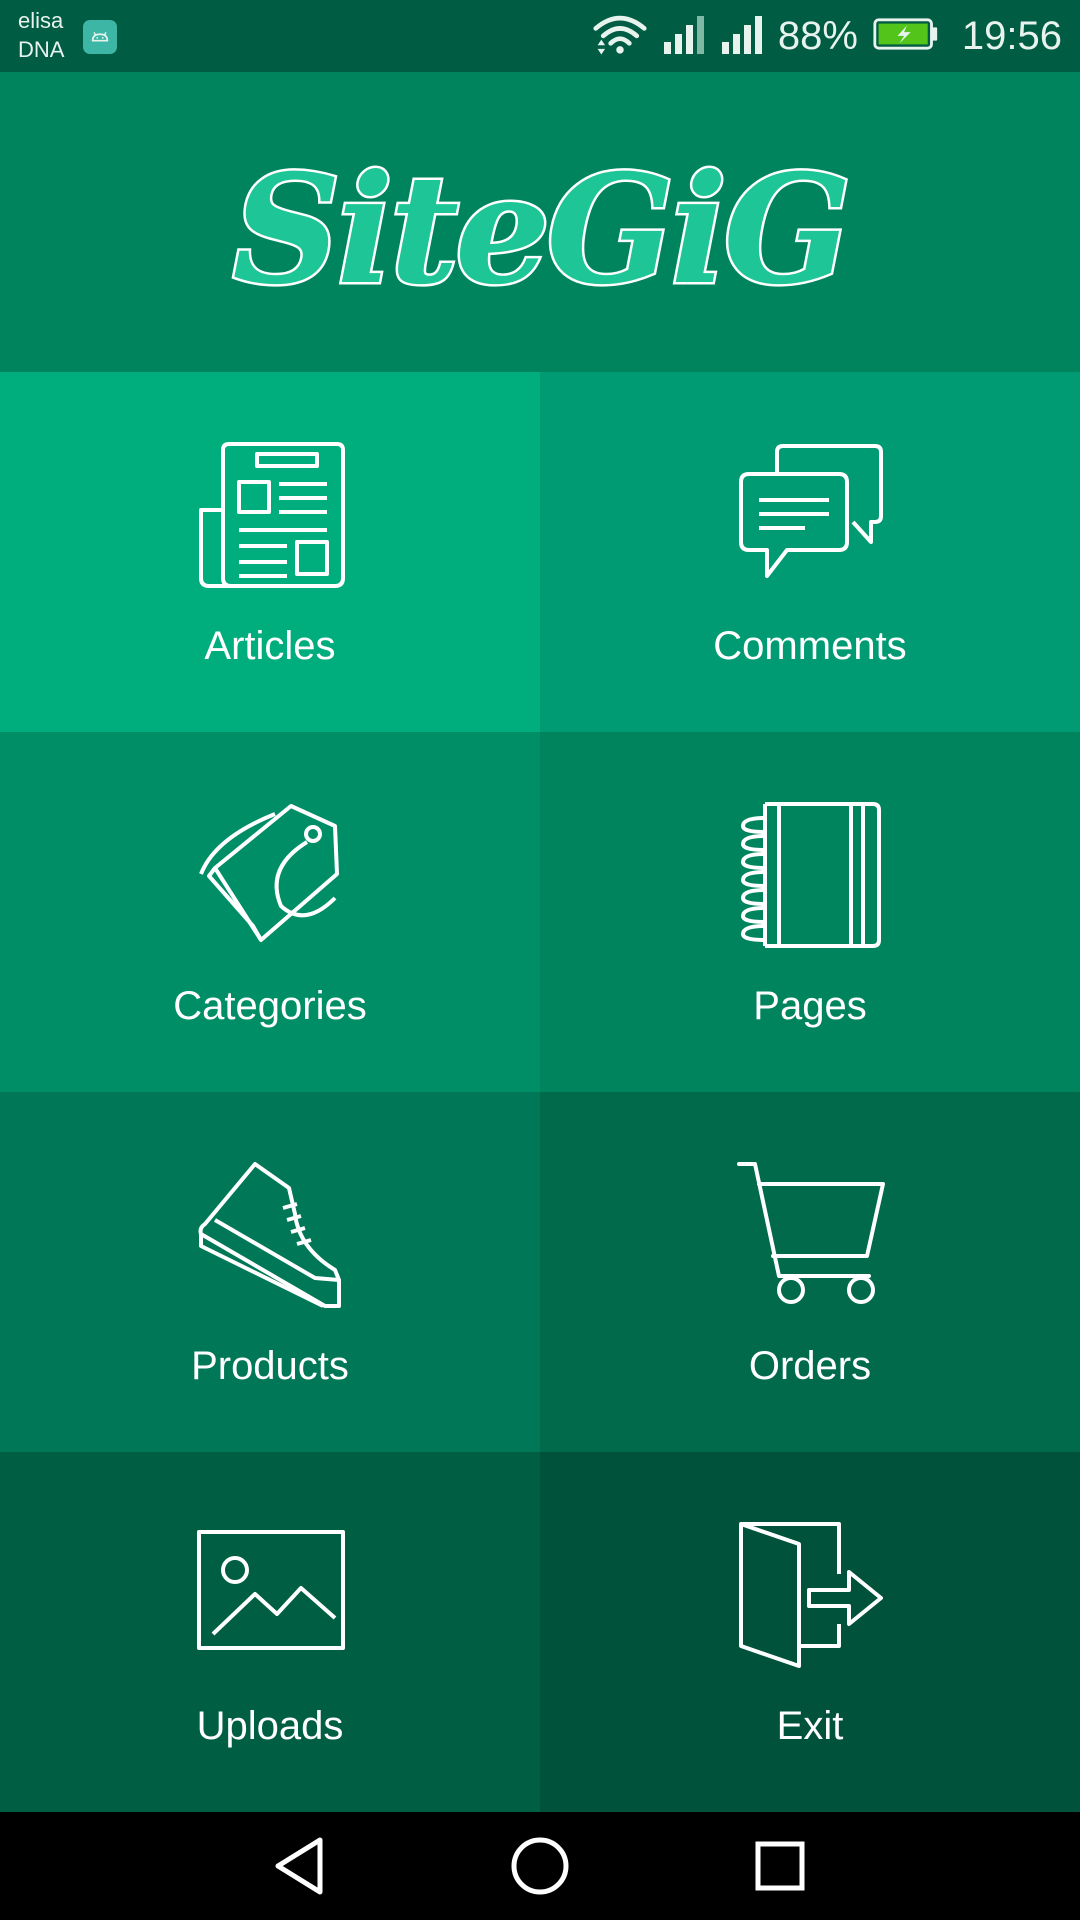 The height and width of the screenshot is (1920, 1080). I want to click on menu-tile-orders: Orders, so click(810, 1272).